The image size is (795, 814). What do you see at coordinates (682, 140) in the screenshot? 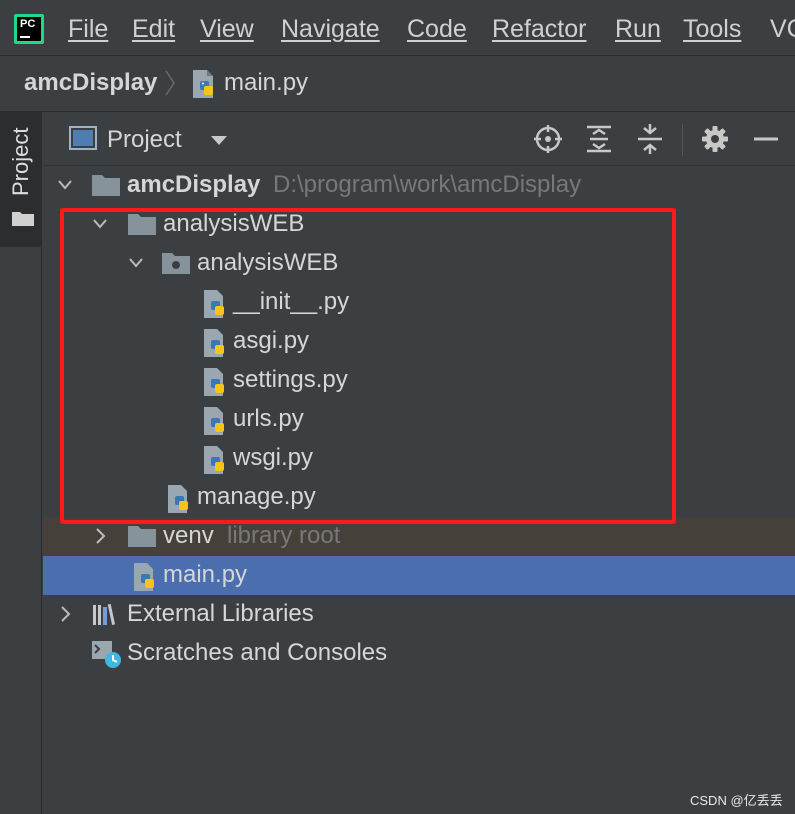
I see `toolbar-separator` at bounding box center [682, 140].